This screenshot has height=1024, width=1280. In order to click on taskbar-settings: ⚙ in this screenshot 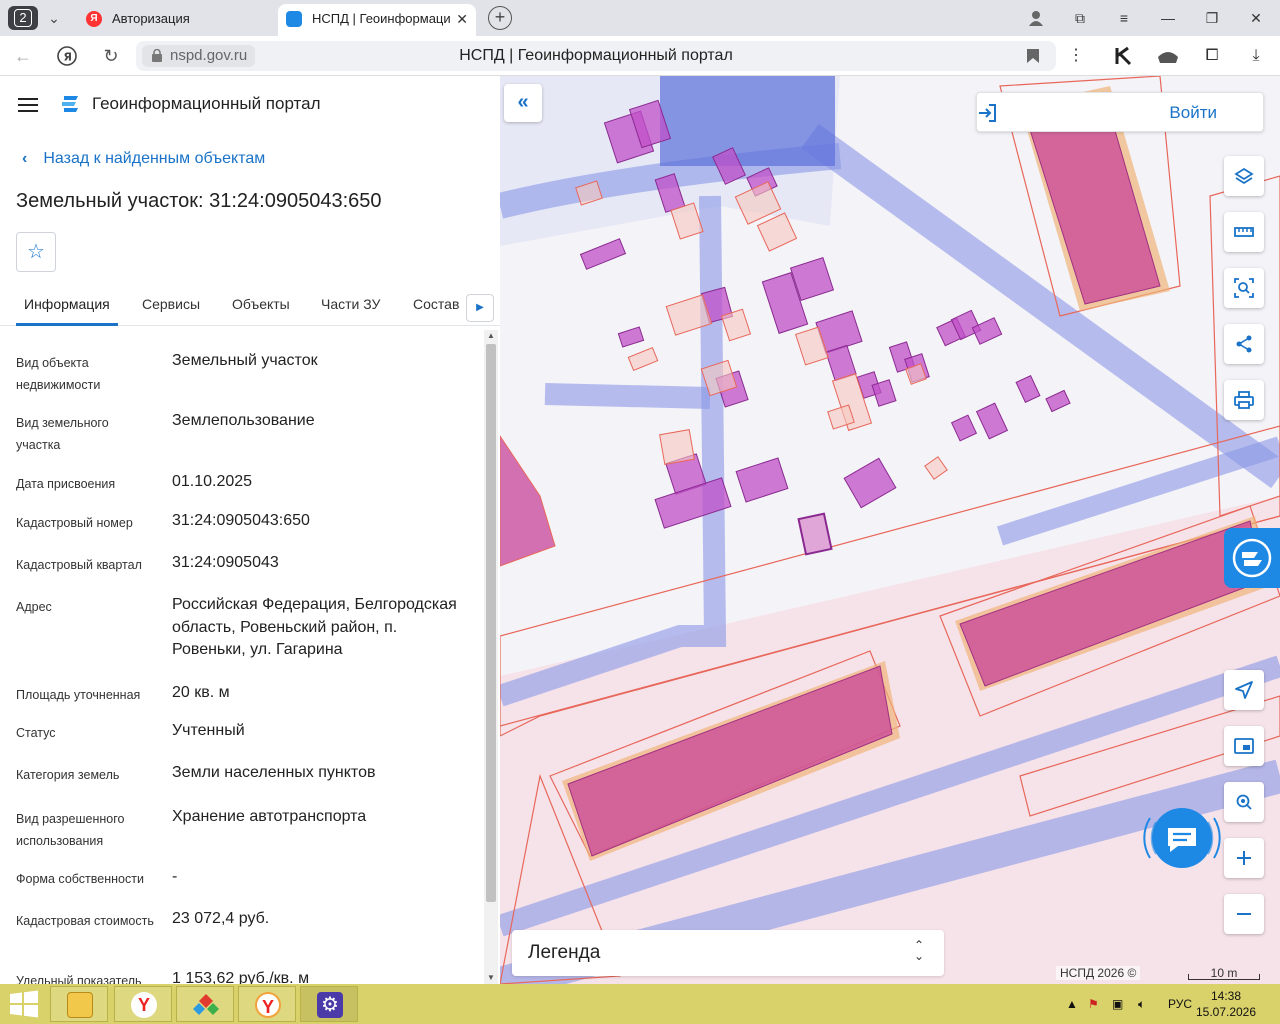, I will do `click(329, 1004)`.